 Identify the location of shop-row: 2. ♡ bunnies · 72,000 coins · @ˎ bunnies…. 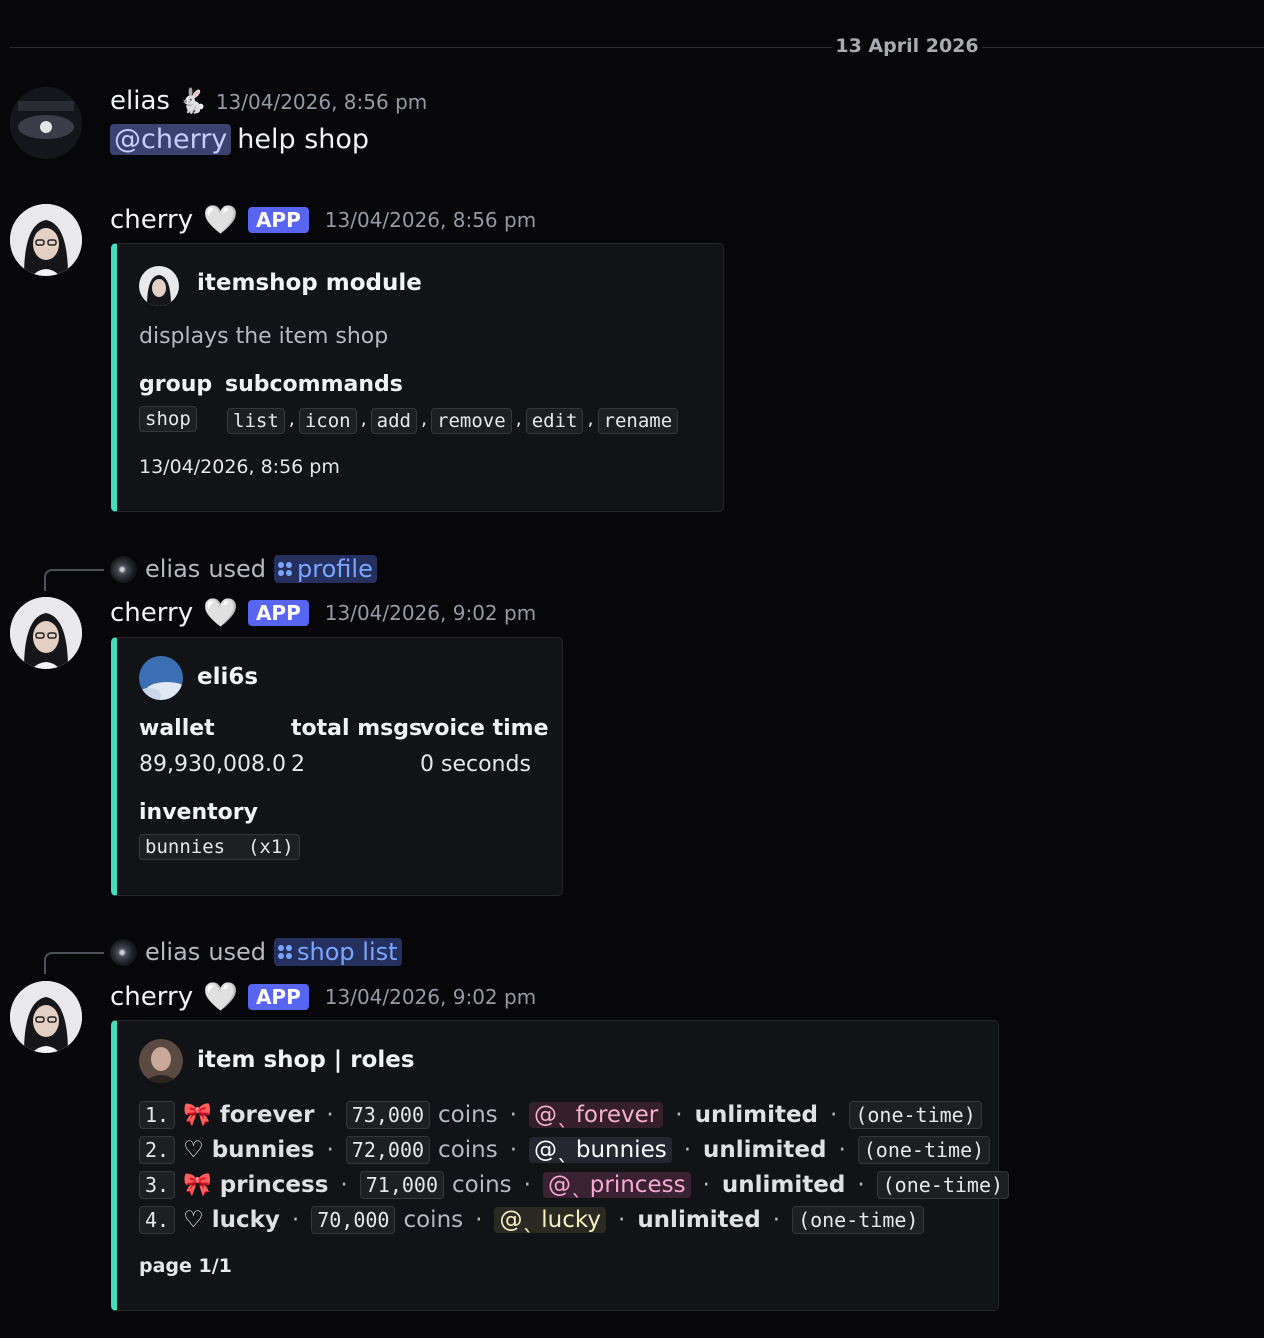
(574, 1149).